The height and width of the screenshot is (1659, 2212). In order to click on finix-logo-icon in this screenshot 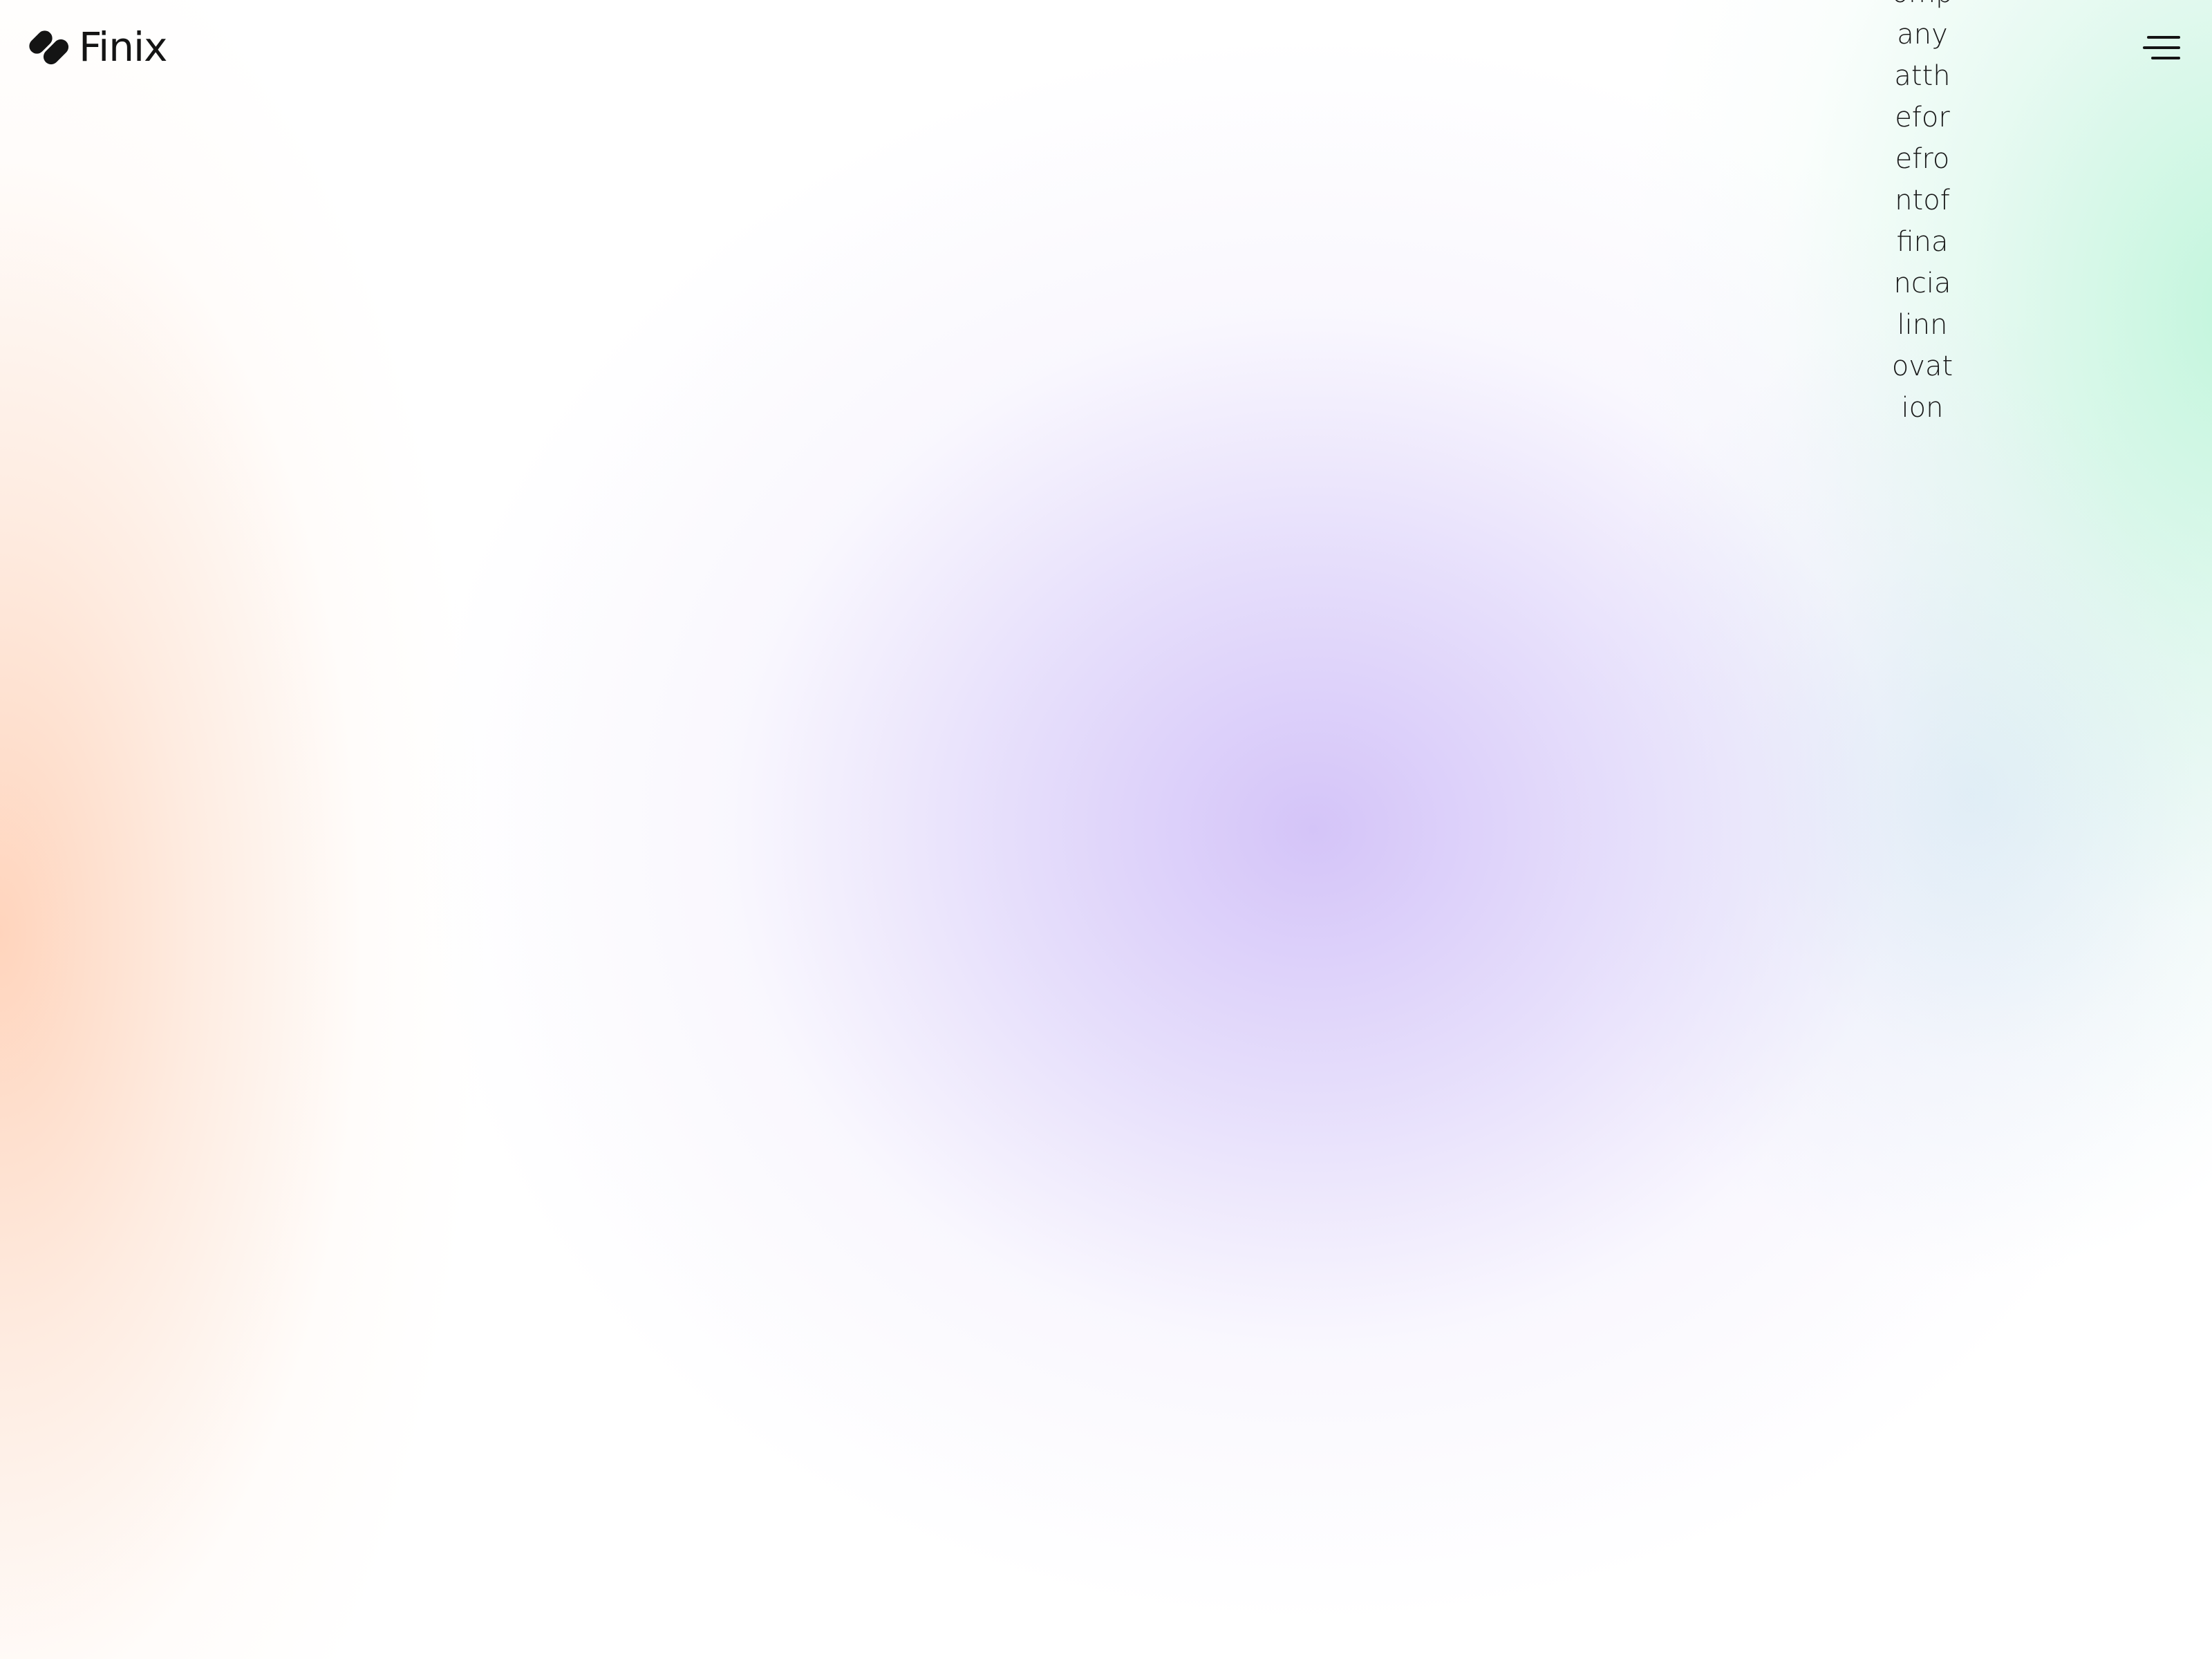, I will do `click(49, 48)`.